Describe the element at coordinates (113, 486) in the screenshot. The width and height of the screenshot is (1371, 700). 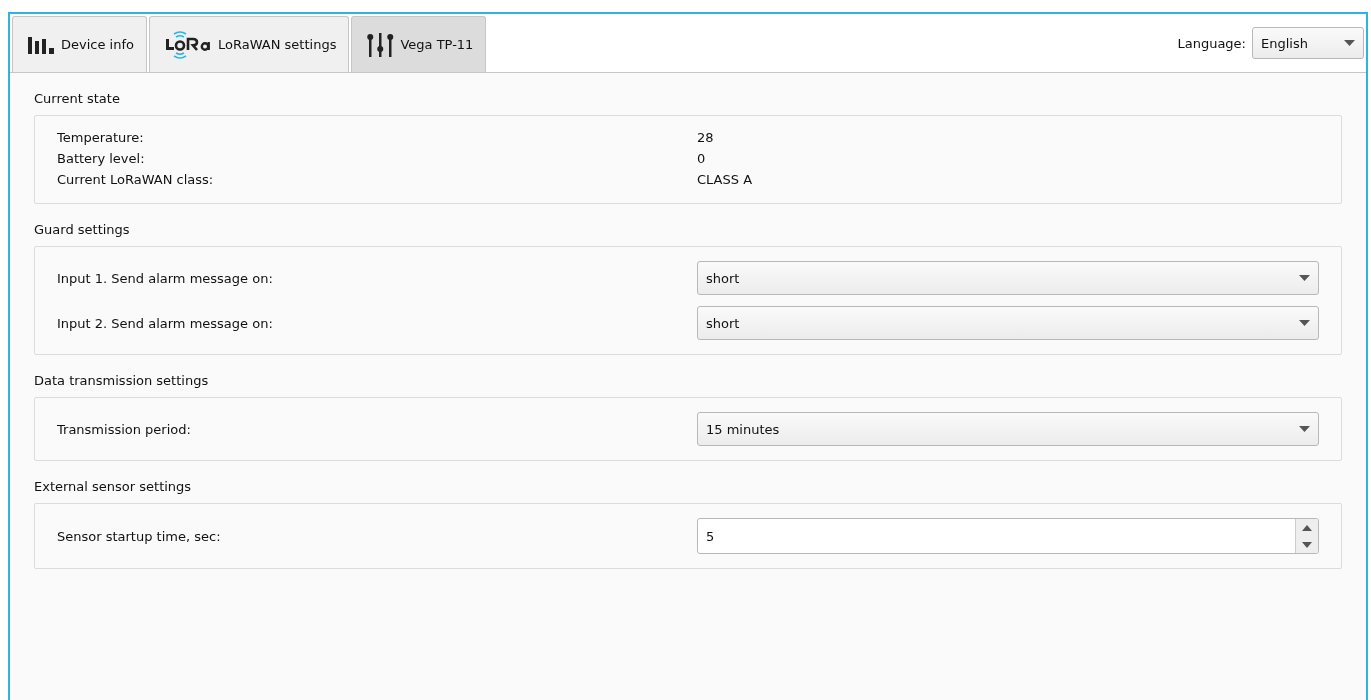
I see `section-title: External sensor settings` at that location.